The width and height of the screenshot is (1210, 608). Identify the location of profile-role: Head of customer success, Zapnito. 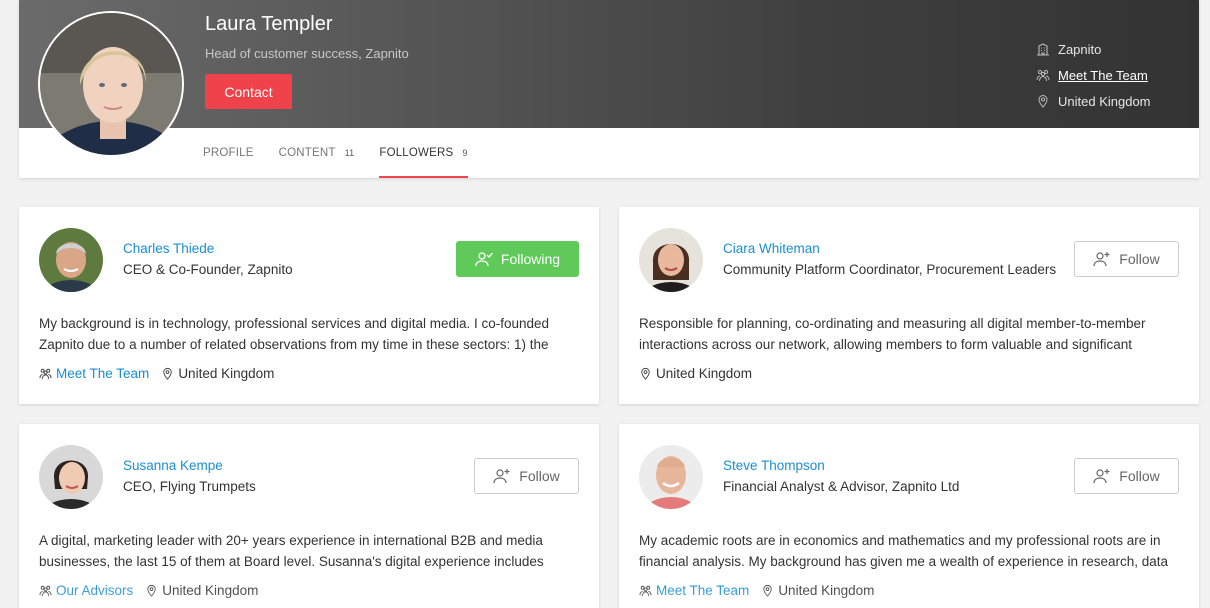
(307, 53).